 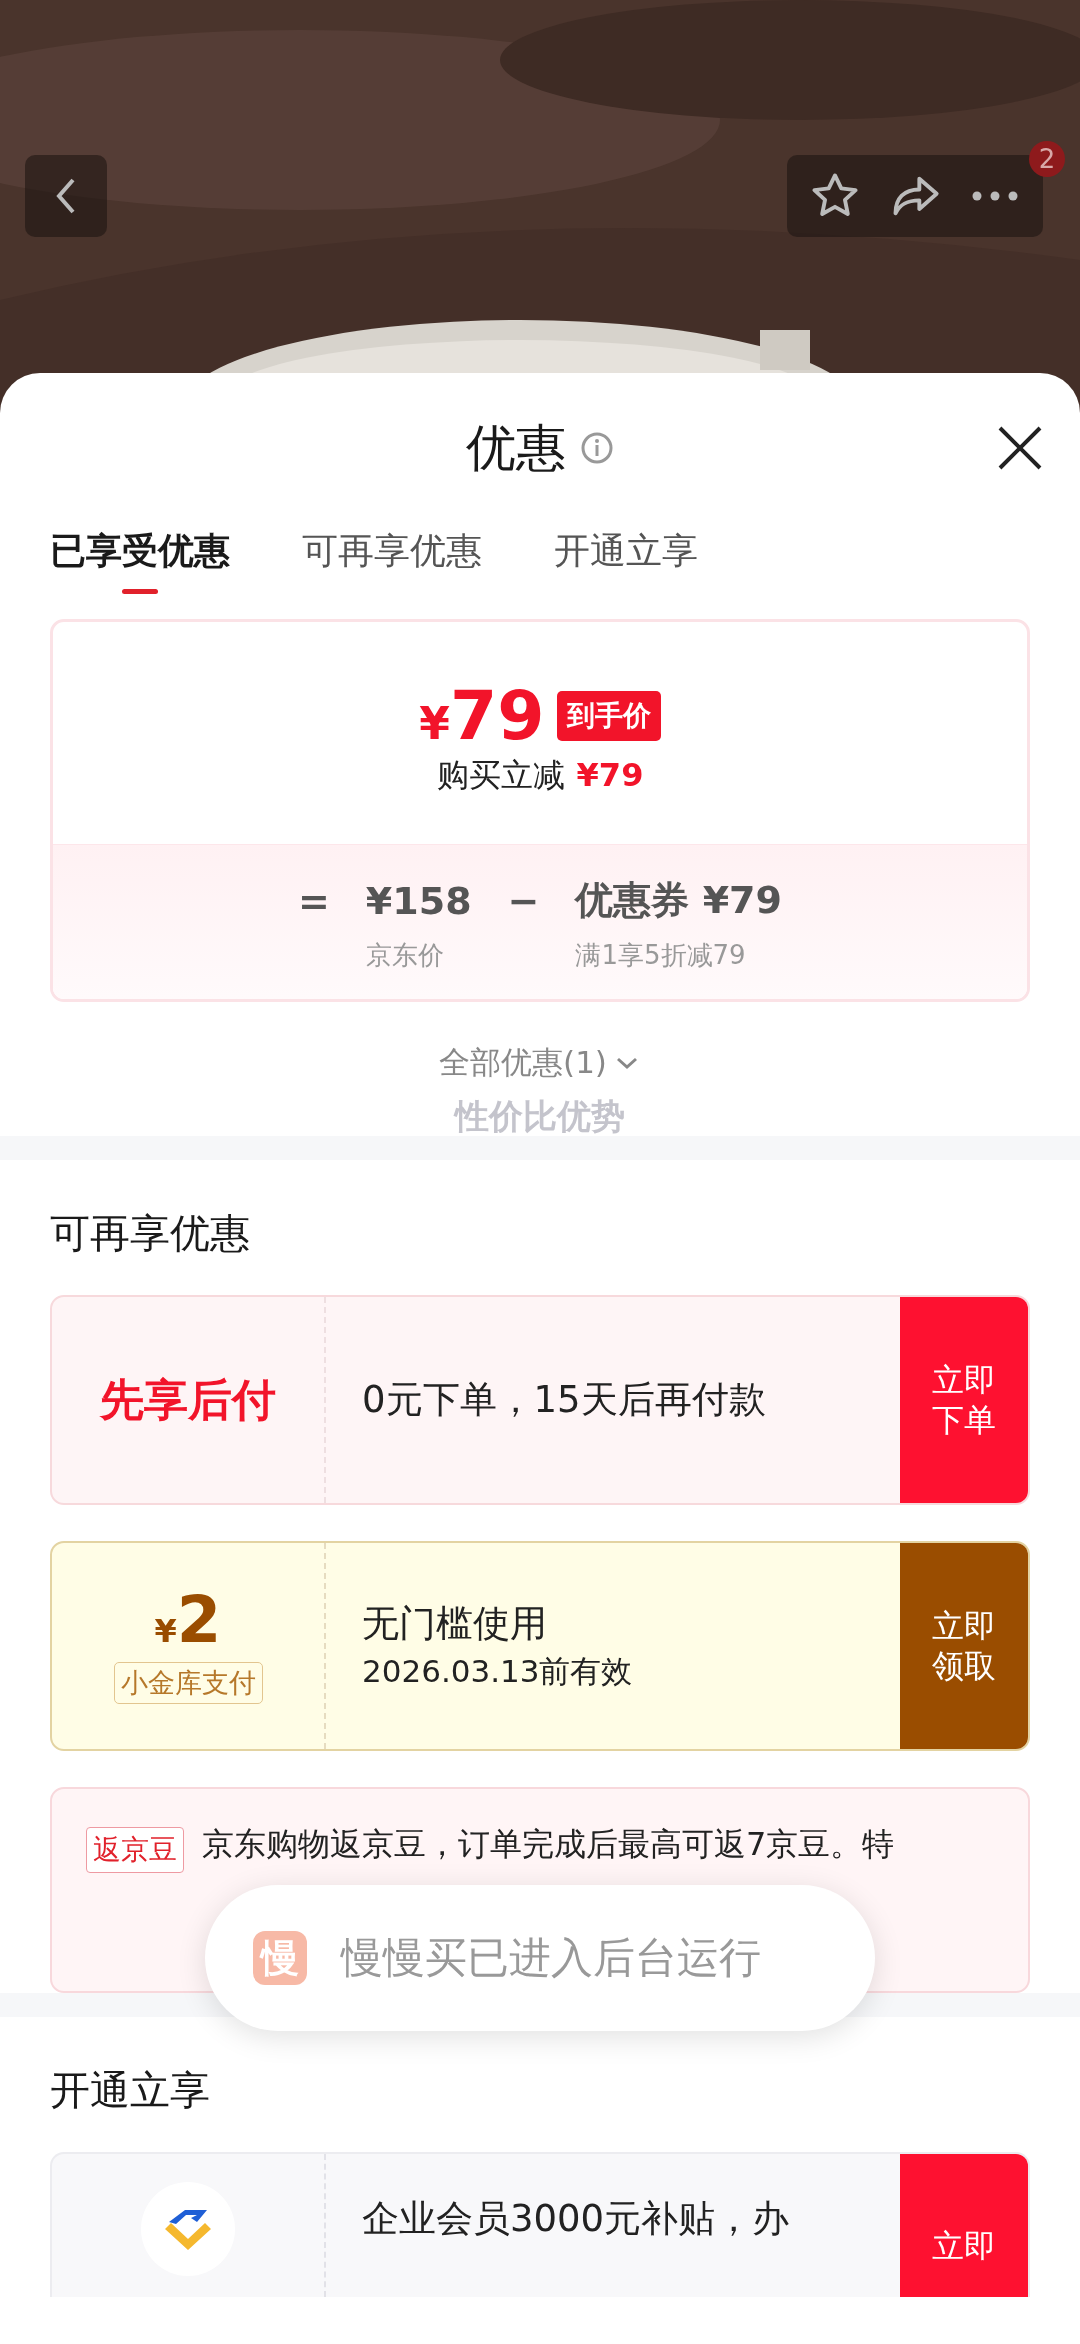 I want to click on diamond-logo-icon, so click(x=188, y=2229).